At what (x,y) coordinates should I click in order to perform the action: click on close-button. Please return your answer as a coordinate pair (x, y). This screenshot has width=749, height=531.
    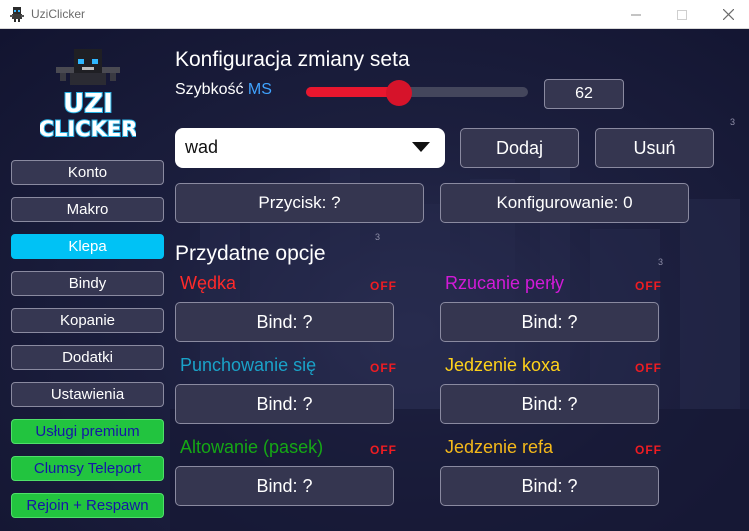
    Looking at the image, I should click on (727, 14).